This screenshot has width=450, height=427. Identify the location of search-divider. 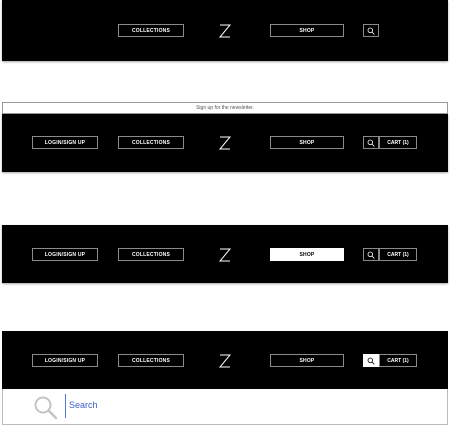
(65, 406).